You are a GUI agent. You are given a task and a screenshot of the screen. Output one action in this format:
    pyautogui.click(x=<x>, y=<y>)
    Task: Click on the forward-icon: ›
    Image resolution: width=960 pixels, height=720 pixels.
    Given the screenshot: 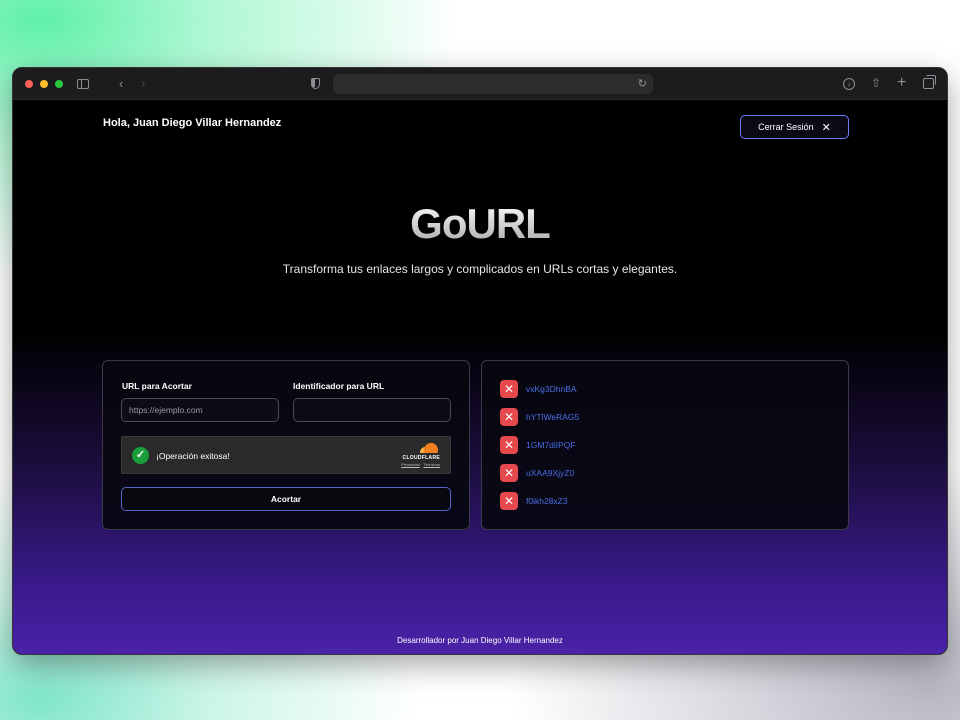 What is the action you would take?
    pyautogui.click(x=143, y=83)
    